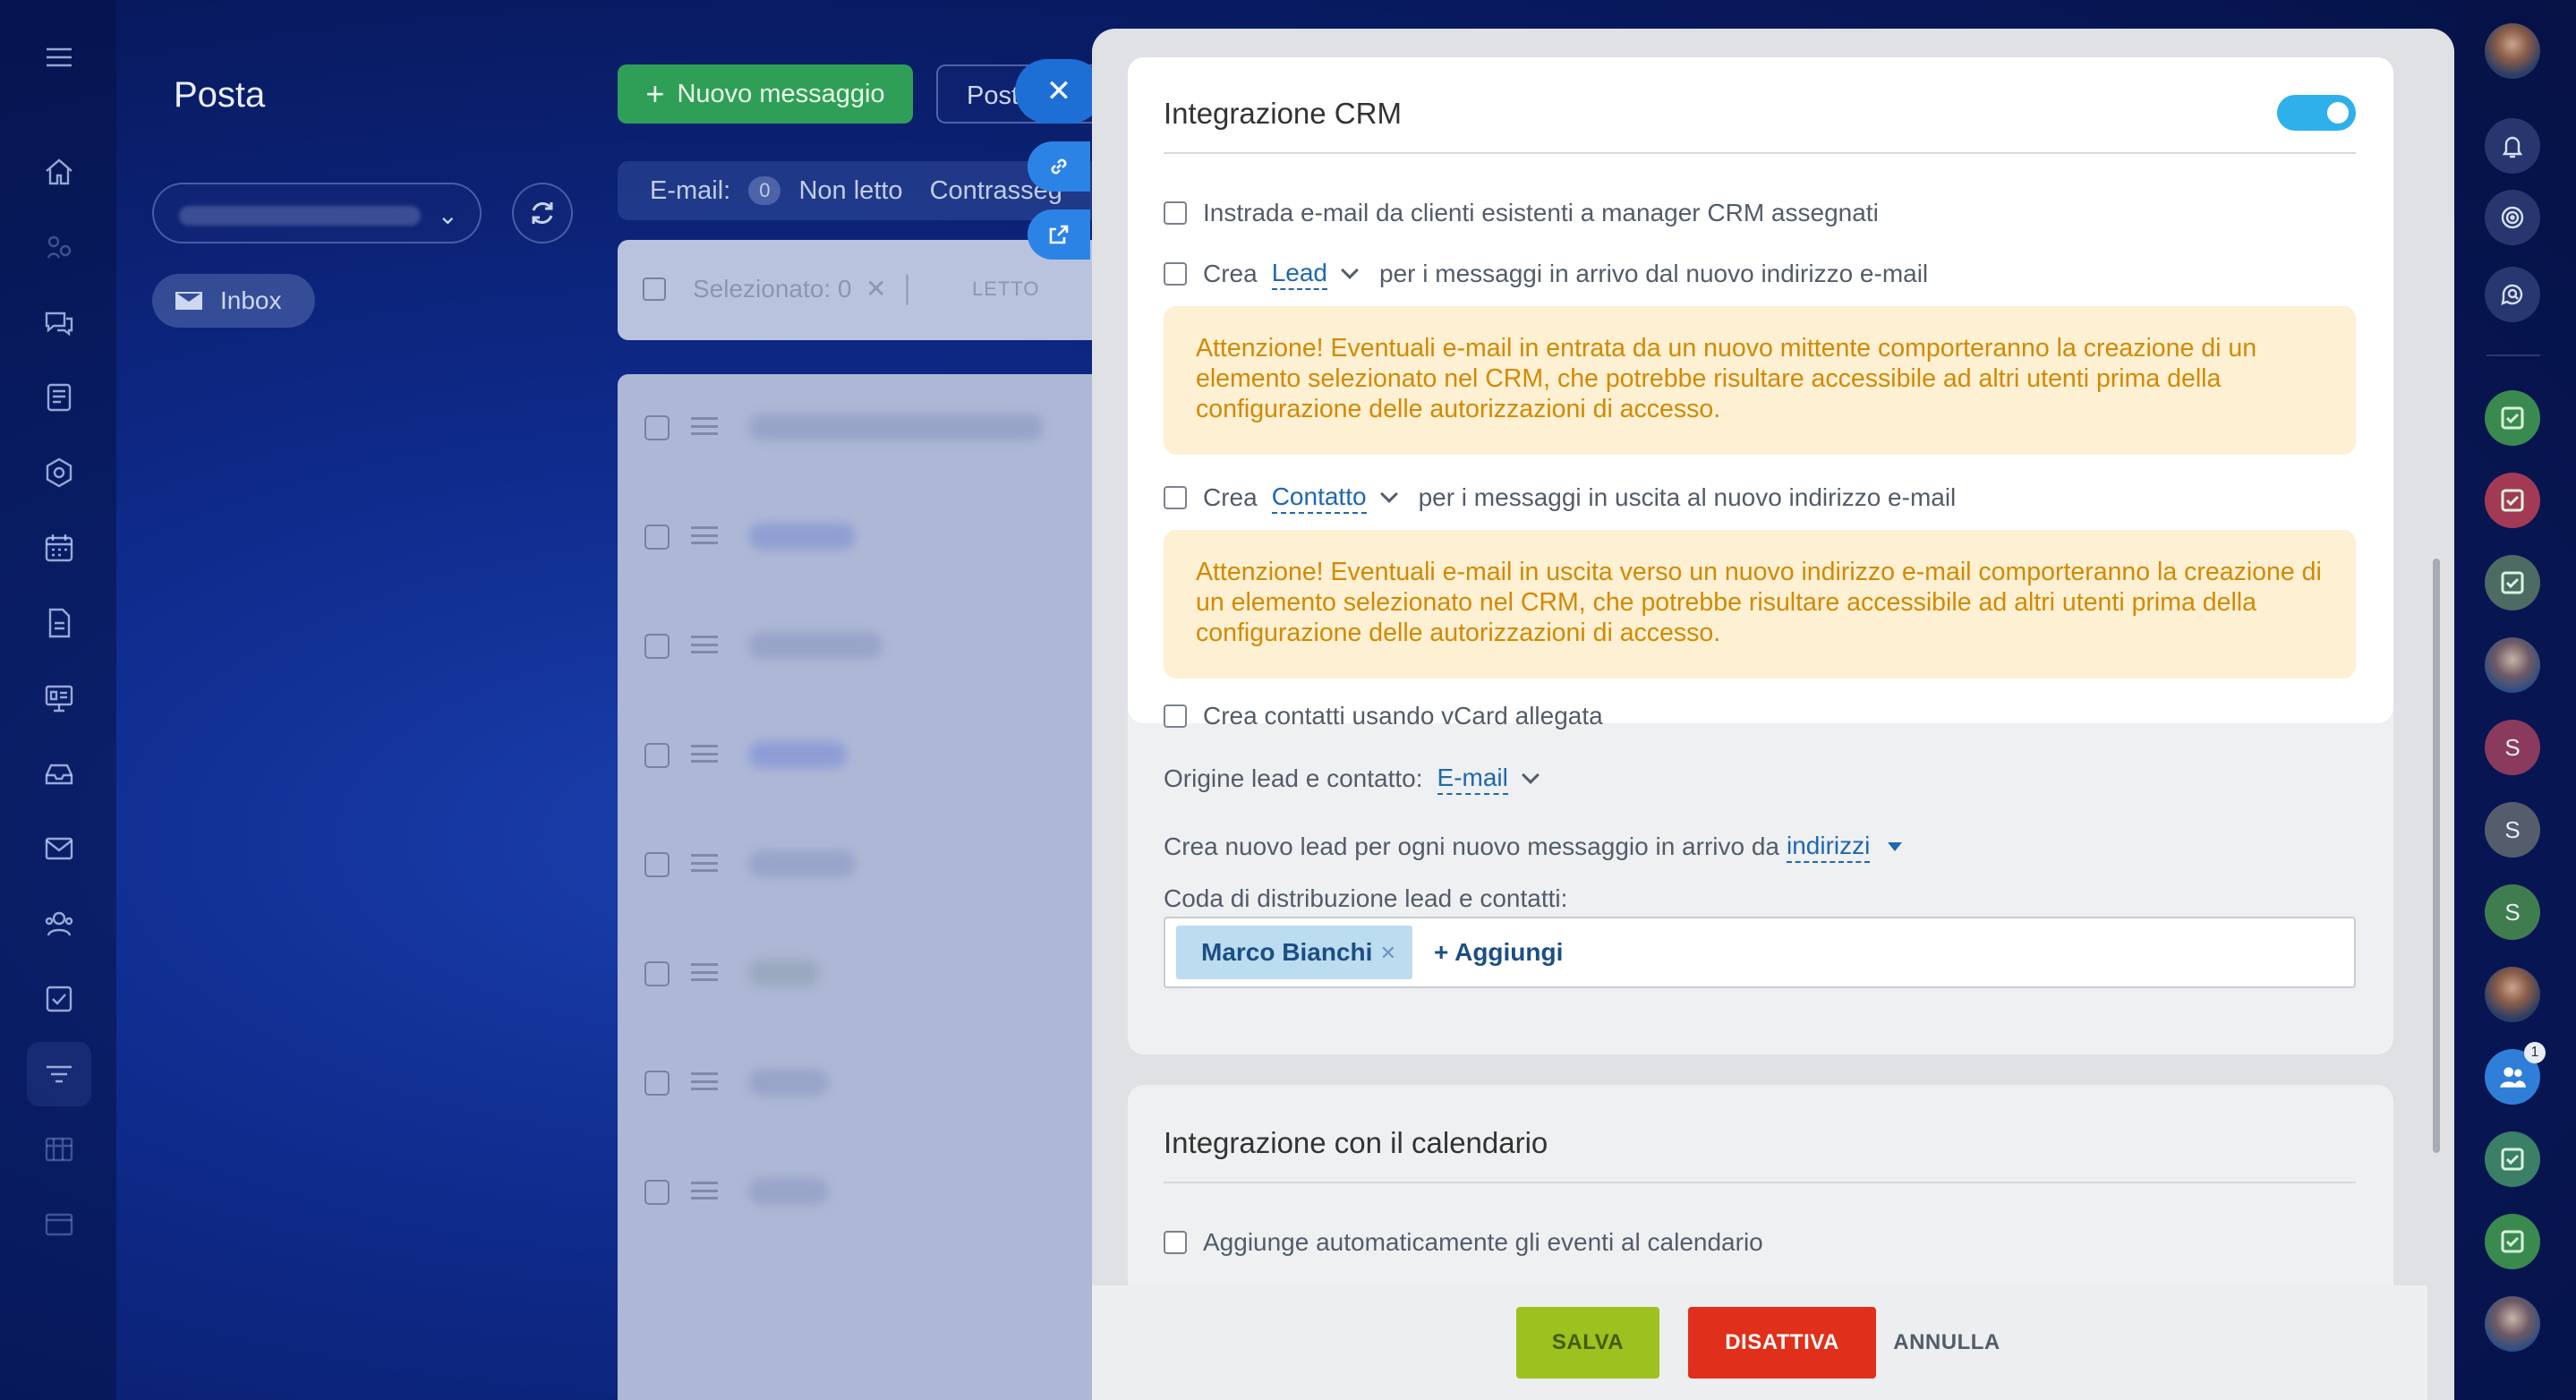  Describe the element at coordinates (850, 191) in the screenshot. I see `unread-filter: Non letto` at that location.